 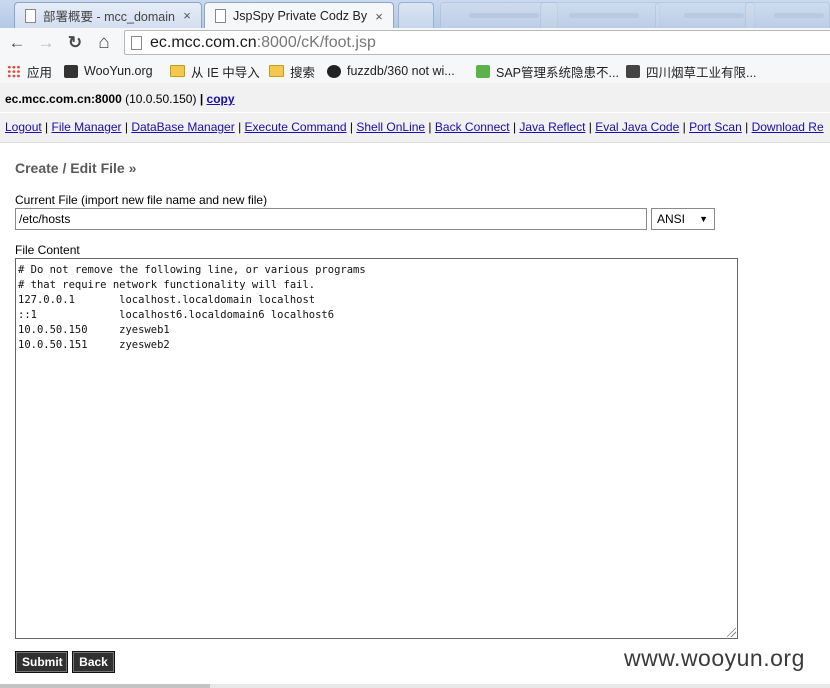 I want to click on bookmark-label: 搜索, so click(x=303, y=72).